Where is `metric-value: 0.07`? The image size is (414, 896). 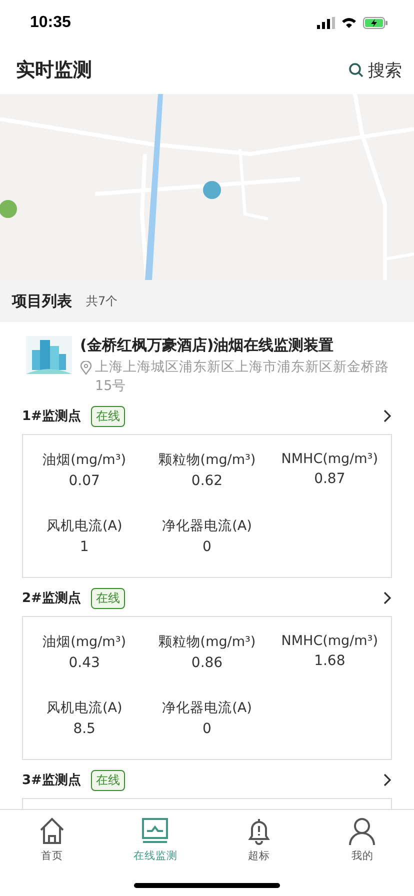
metric-value: 0.07 is located at coordinates (84, 481).